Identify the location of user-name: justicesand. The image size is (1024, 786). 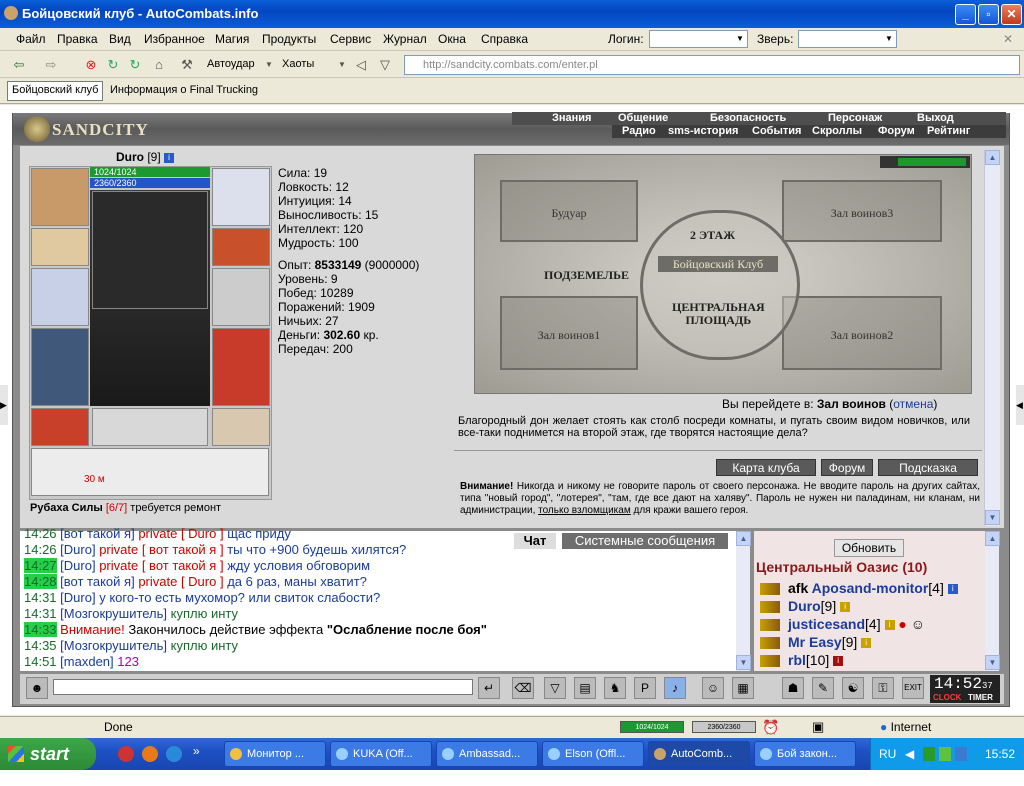
(826, 624).